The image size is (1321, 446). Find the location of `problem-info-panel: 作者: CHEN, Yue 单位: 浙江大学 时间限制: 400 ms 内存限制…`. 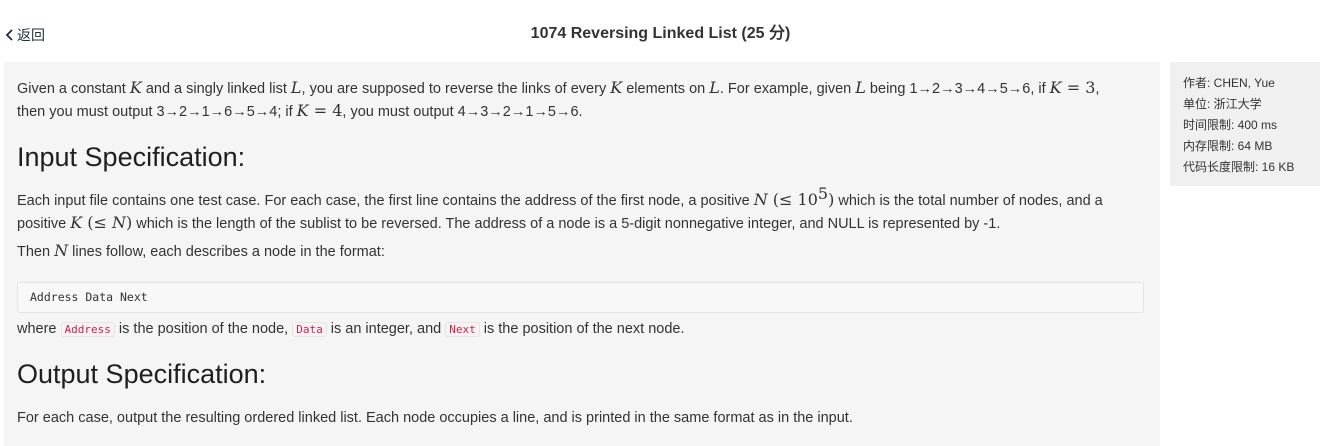

problem-info-panel: 作者: CHEN, Yue 单位: 浙江大学 时间限制: 400 ms 内存限制… is located at coordinates (1245, 124).